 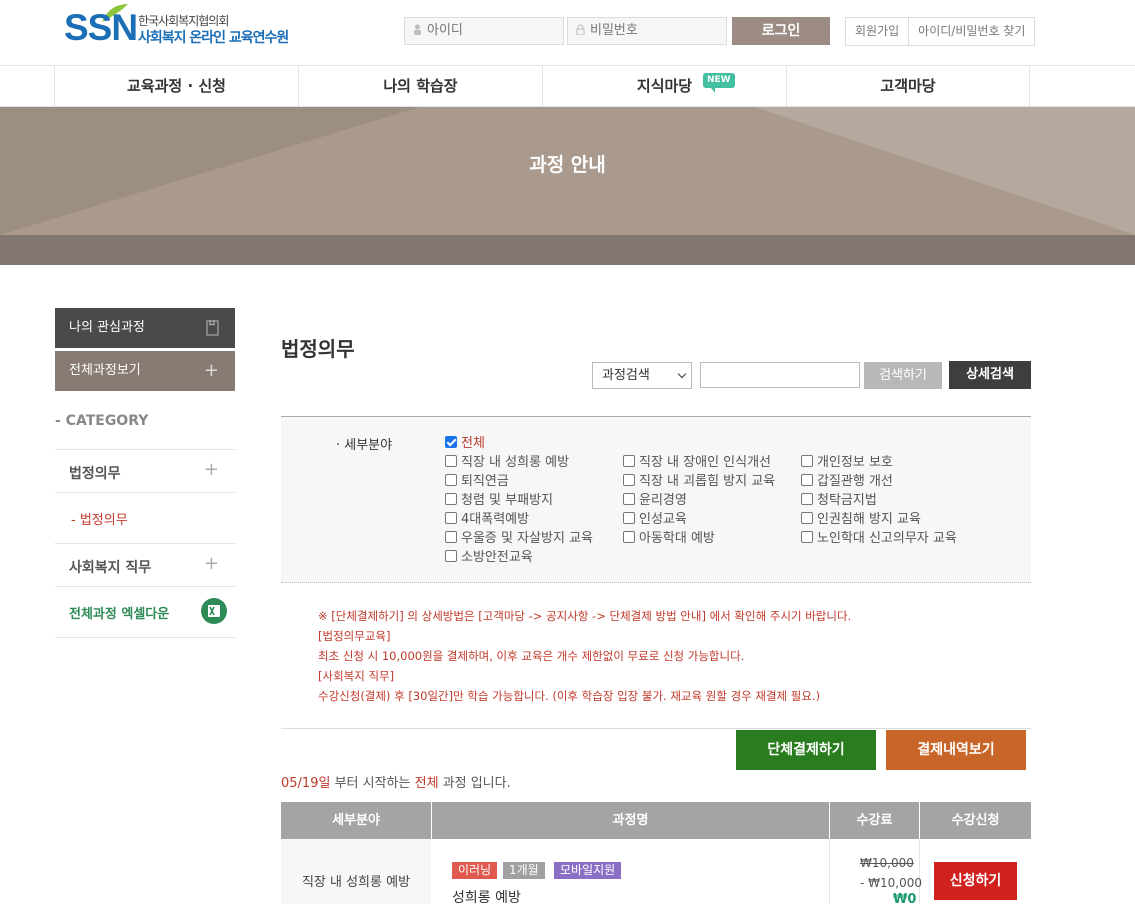 I want to click on apply-button: 신청하기, so click(x=975, y=881).